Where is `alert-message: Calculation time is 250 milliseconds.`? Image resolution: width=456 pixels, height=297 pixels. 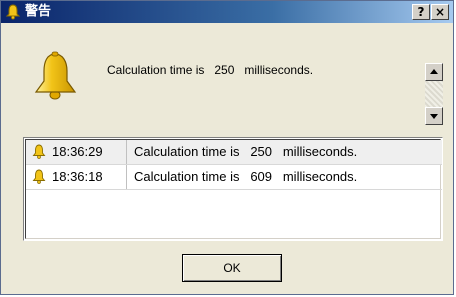
alert-message: Calculation time is 250 milliseconds. is located at coordinates (210, 70).